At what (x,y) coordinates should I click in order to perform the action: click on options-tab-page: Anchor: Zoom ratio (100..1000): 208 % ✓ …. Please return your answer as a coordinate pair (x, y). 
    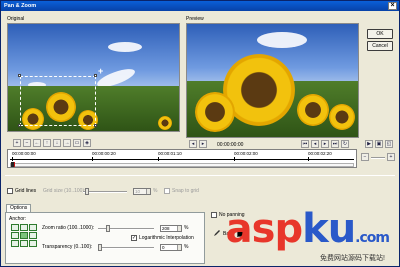
    Looking at the image, I should click on (105, 238).